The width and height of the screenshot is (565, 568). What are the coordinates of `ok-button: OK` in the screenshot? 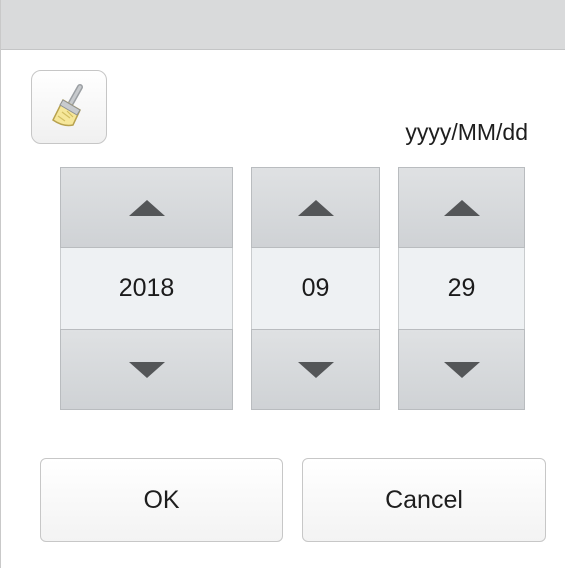 It's located at (161, 500).